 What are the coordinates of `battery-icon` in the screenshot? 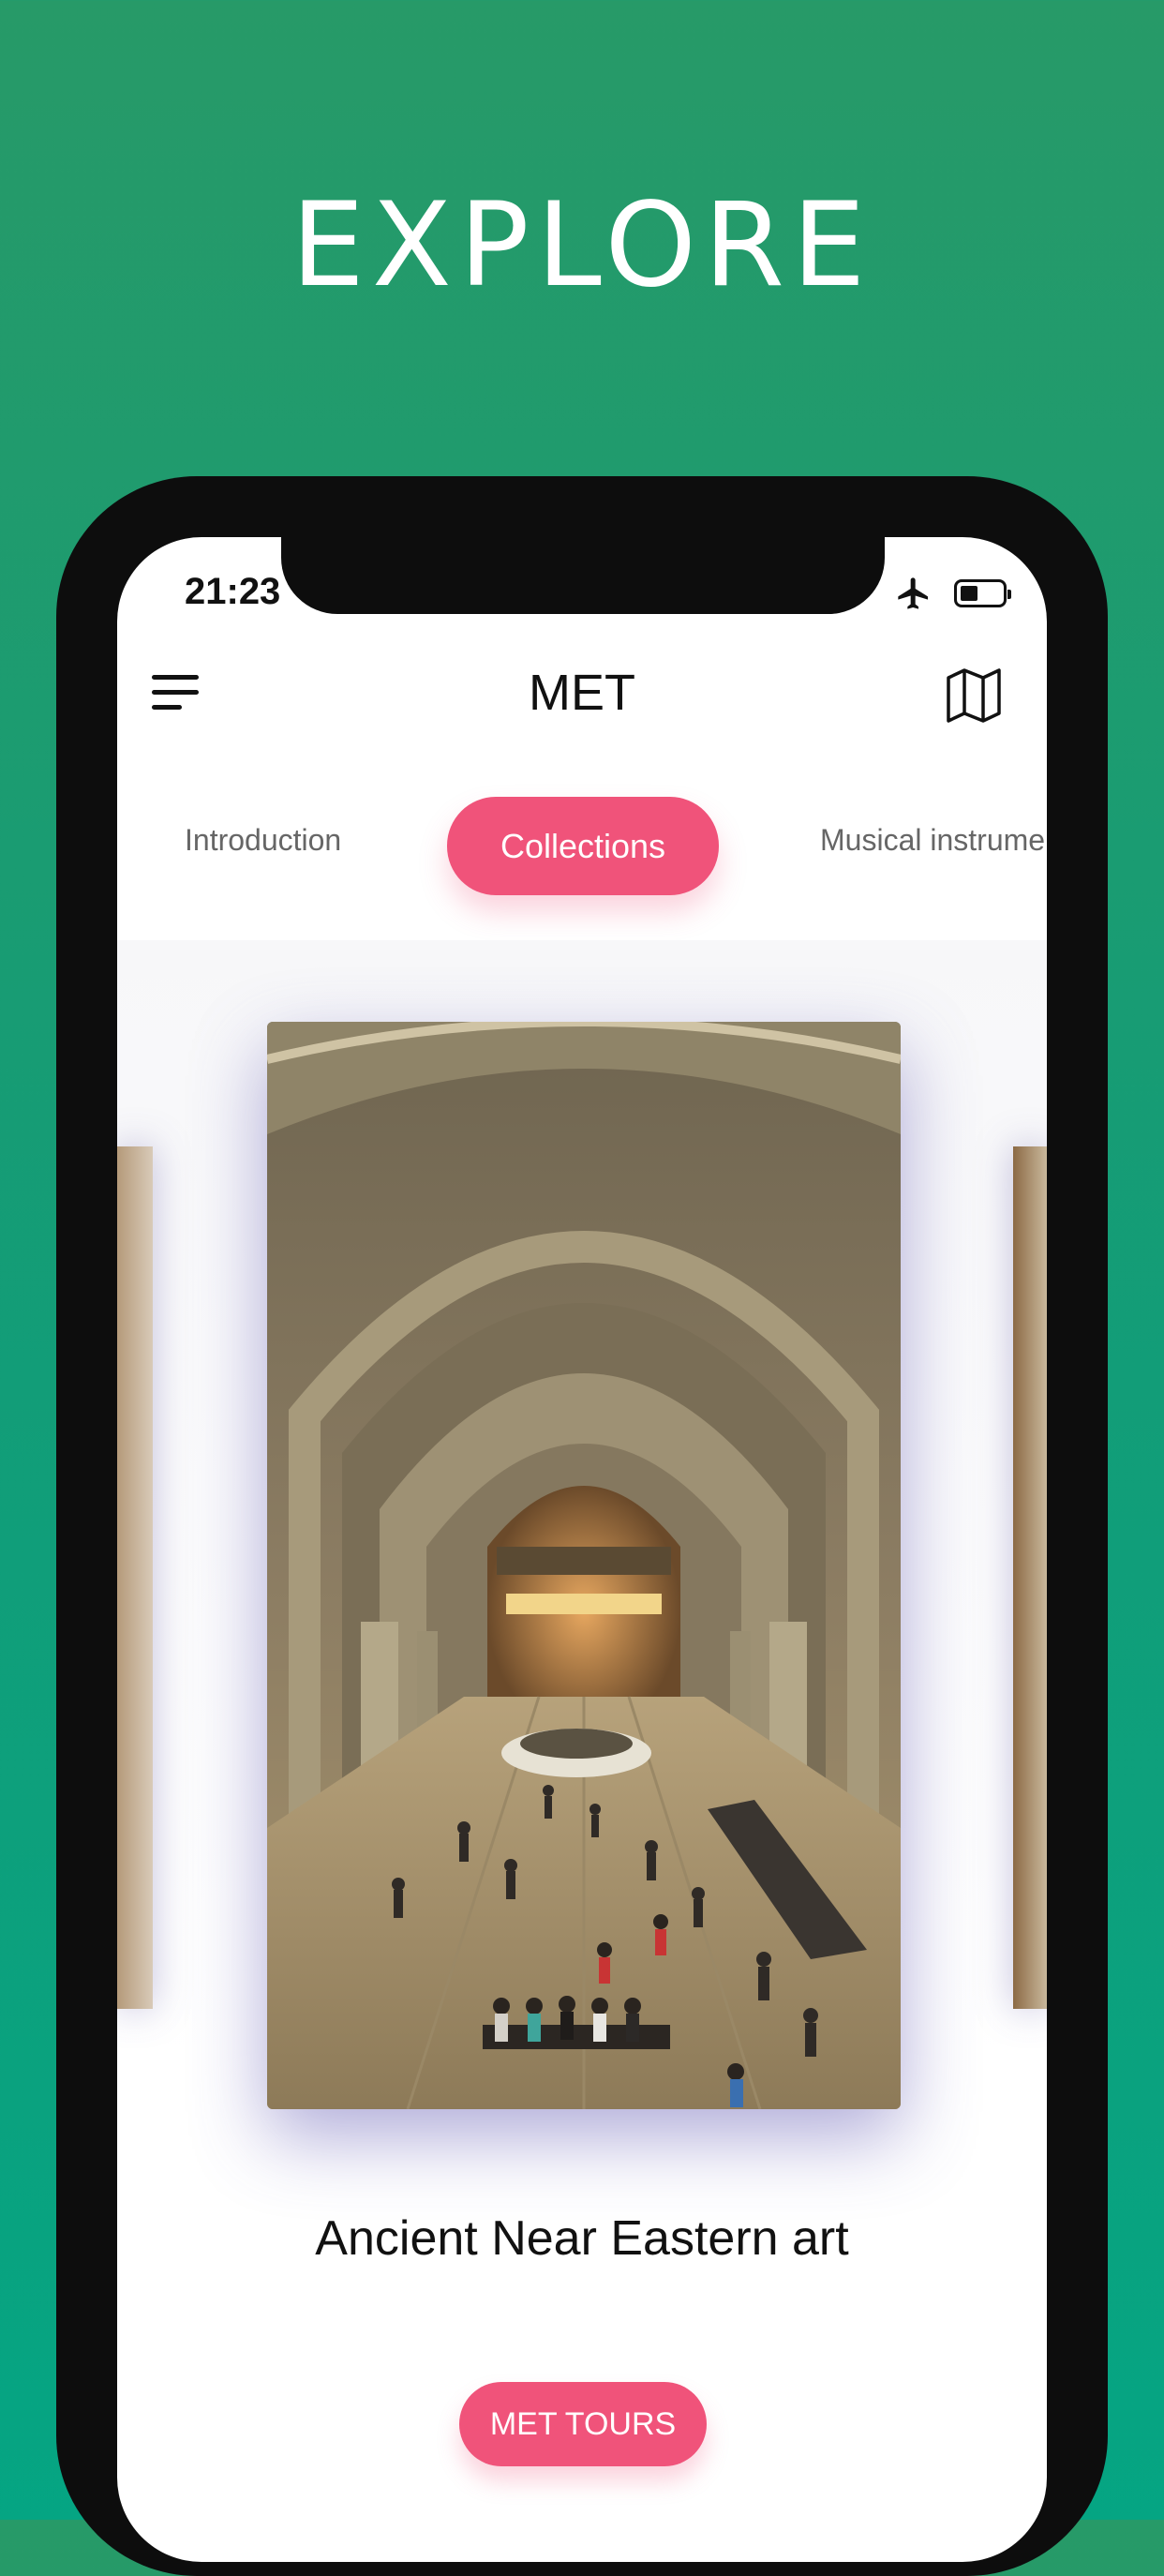 It's located at (983, 593).